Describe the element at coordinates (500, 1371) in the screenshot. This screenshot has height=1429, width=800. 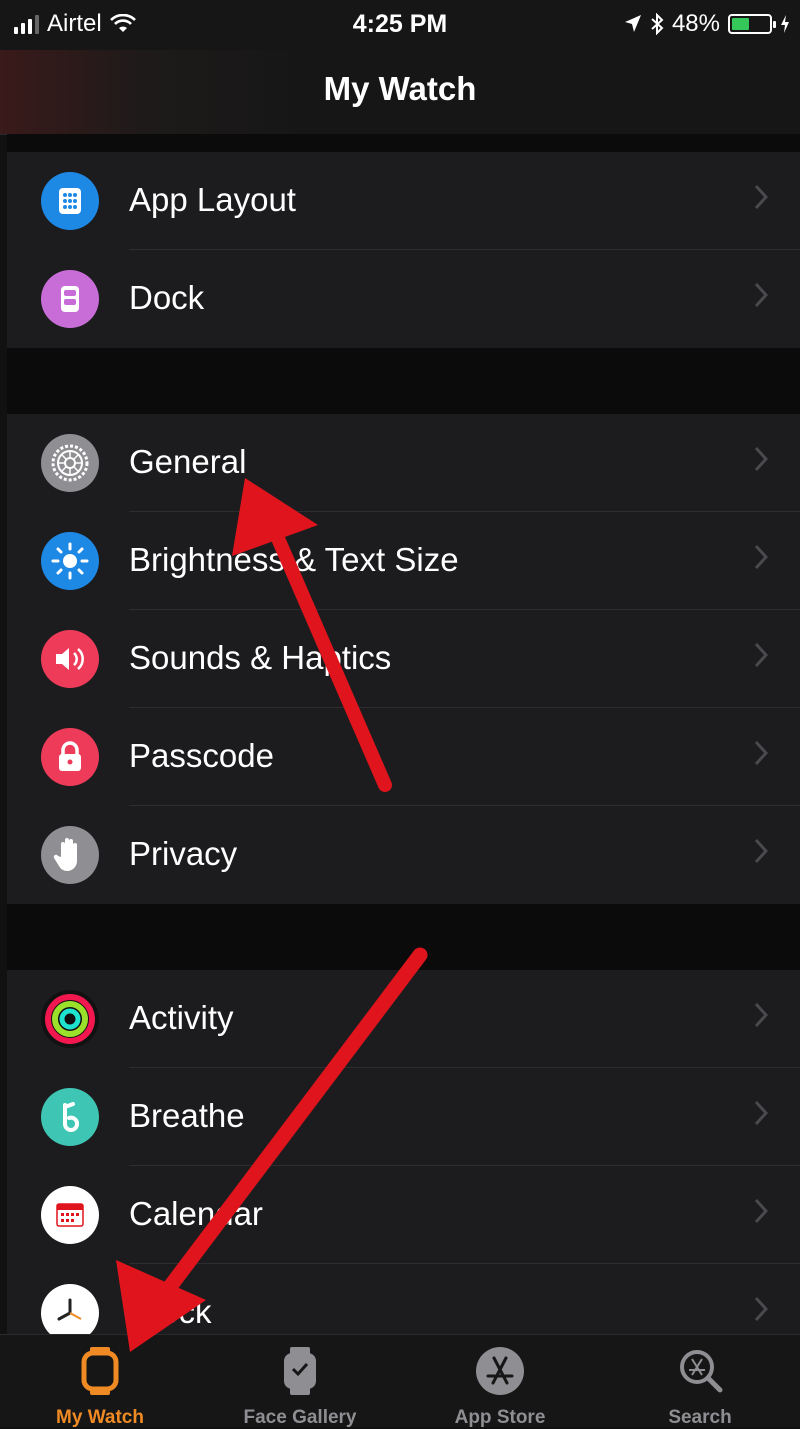
I see `app-store-icon` at that location.